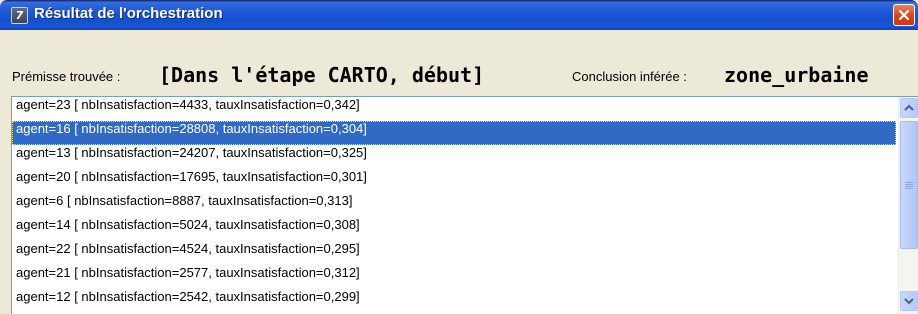 The image size is (918, 314). Describe the element at coordinates (66, 76) in the screenshot. I see `premise-label: Prémisse trouvée :` at that location.